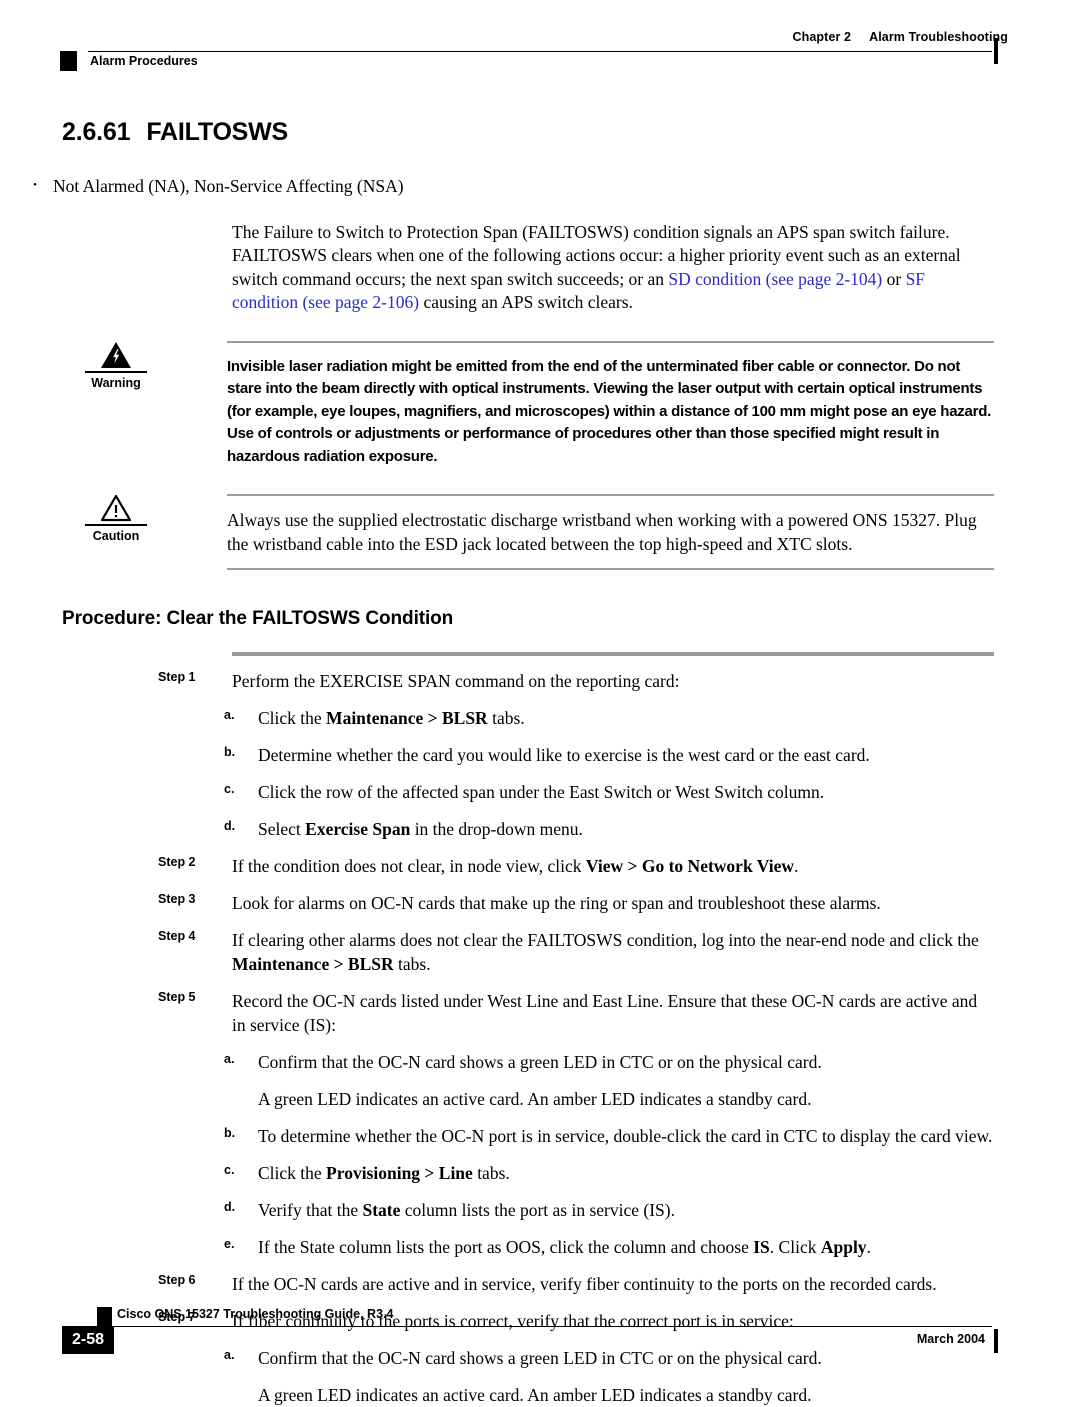  Describe the element at coordinates (177, 677) in the screenshot. I see `step-label: Step 1` at that location.